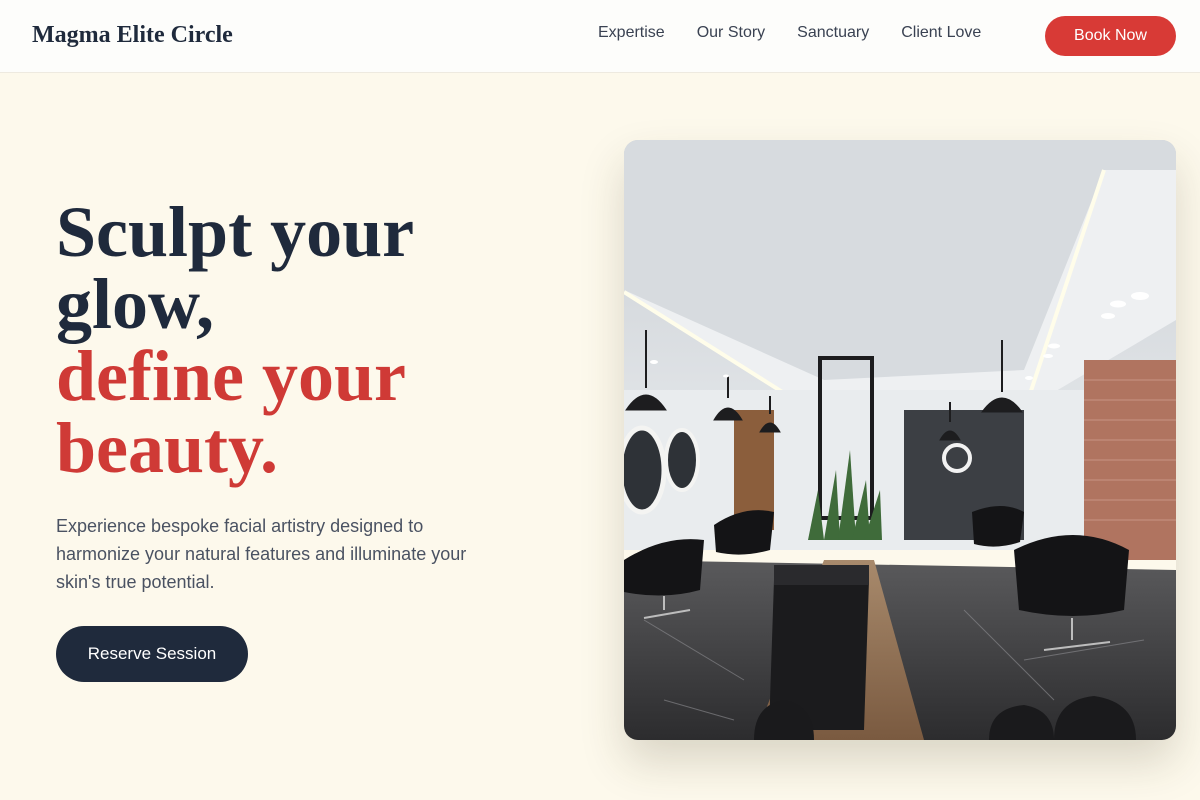  What do you see at coordinates (941, 33) in the screenshot?
I see `nav-link-client-love: Client Love` at bounding box center [941, 33].